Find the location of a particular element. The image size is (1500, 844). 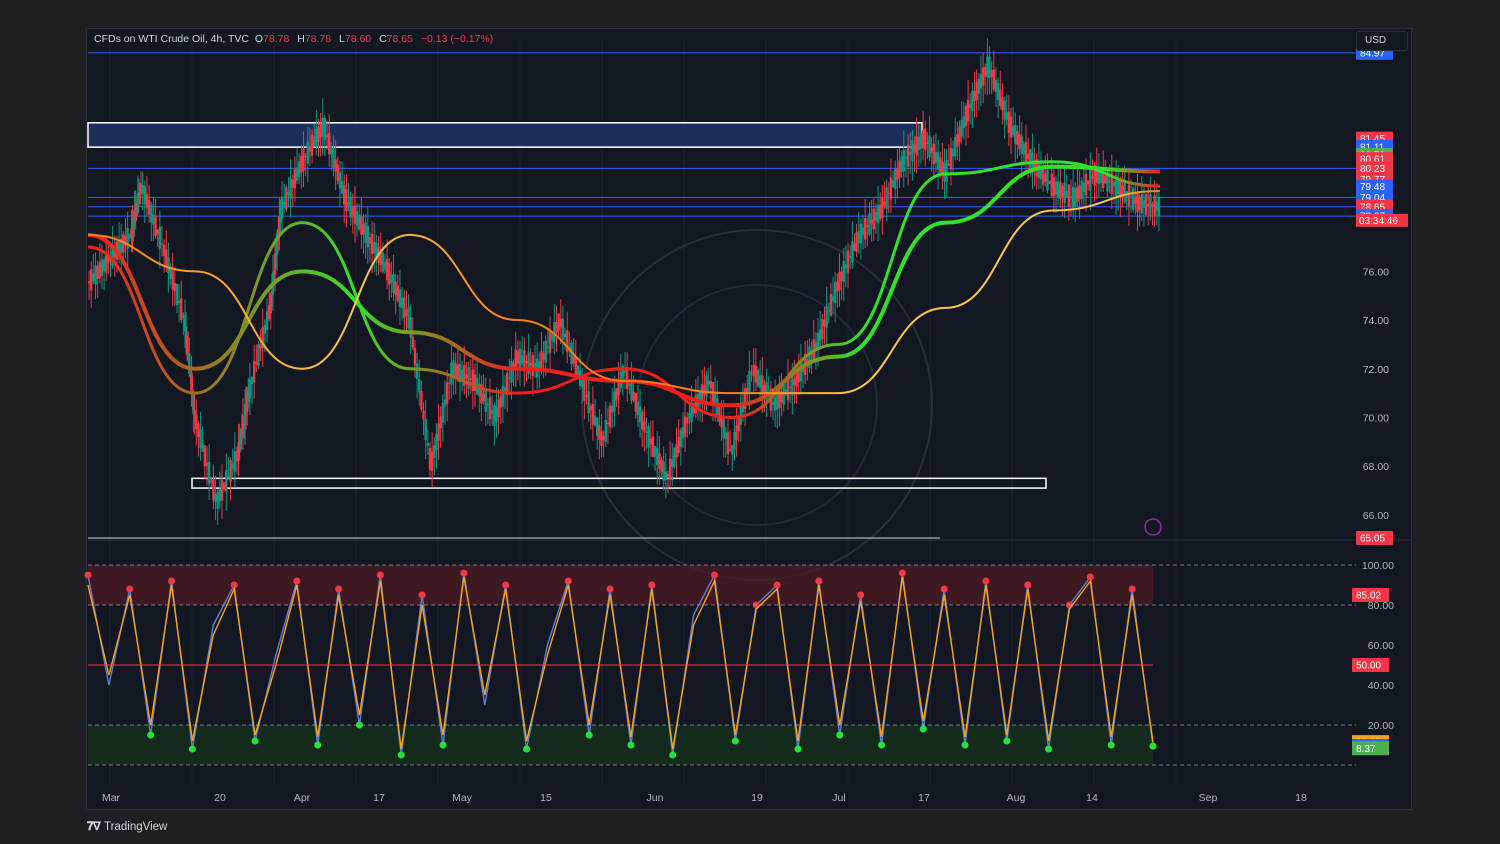

tradingview-logo: 𝟕∇ TradingView is located at coordinates (127, 826).